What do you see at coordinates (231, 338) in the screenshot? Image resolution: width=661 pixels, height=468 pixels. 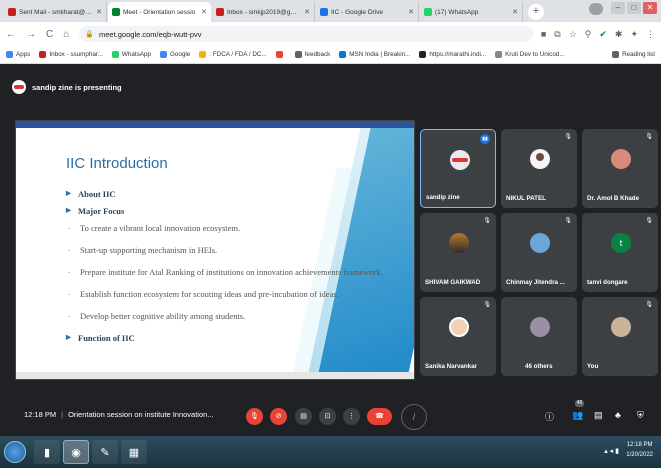 I see `slide-item: Function of IIC` at bounding box center [231, 338].